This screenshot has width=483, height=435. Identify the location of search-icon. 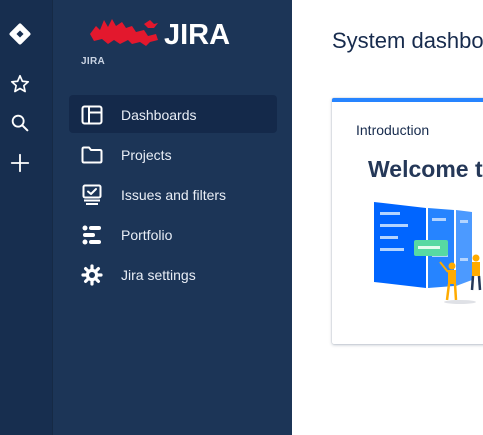
(20, 123).